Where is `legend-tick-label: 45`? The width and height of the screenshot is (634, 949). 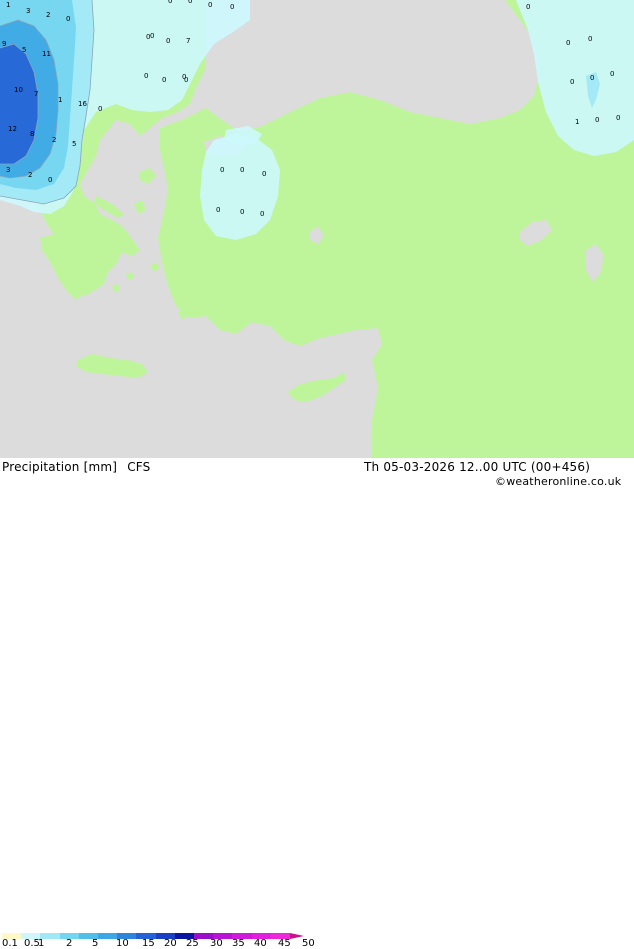
legend-tick-label: 45 is located at coordinates (284, 943).